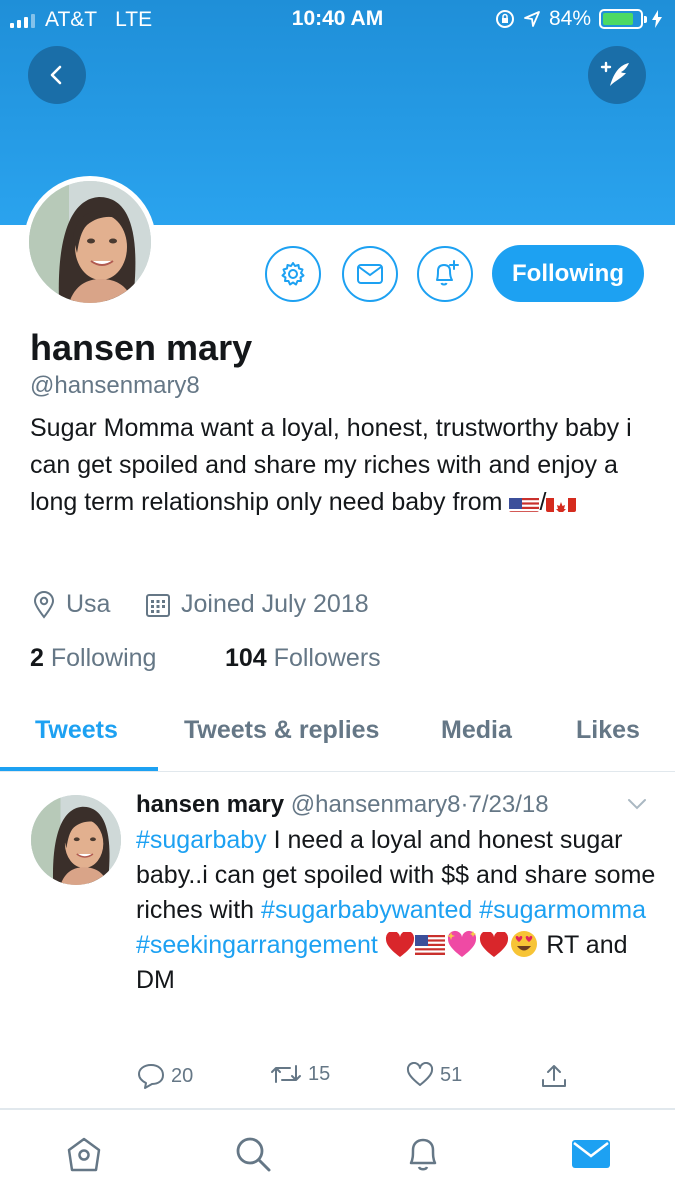 The image size is (675, 1200). I want to click on envelope-icon, so click(370, 274).